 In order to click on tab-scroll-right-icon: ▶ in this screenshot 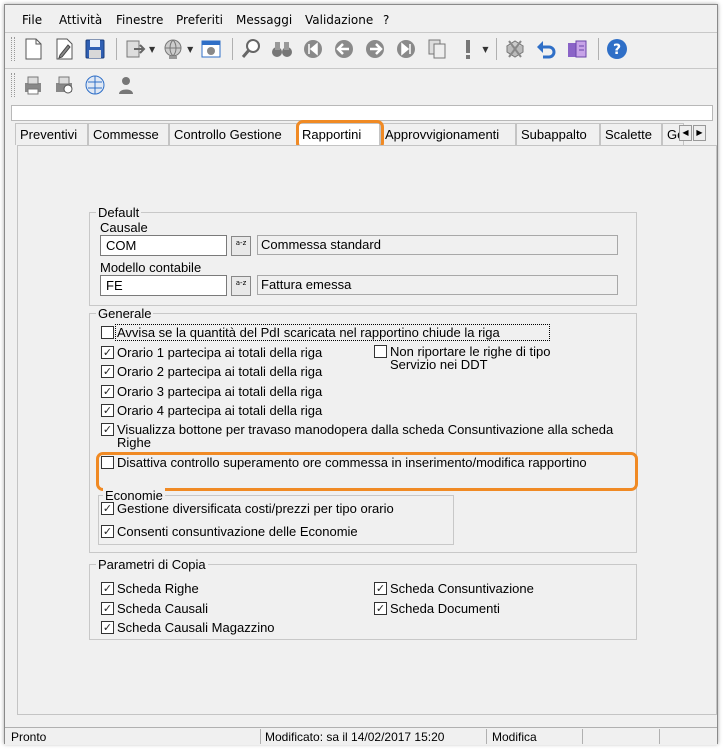, I will do `click(699, 133)`.